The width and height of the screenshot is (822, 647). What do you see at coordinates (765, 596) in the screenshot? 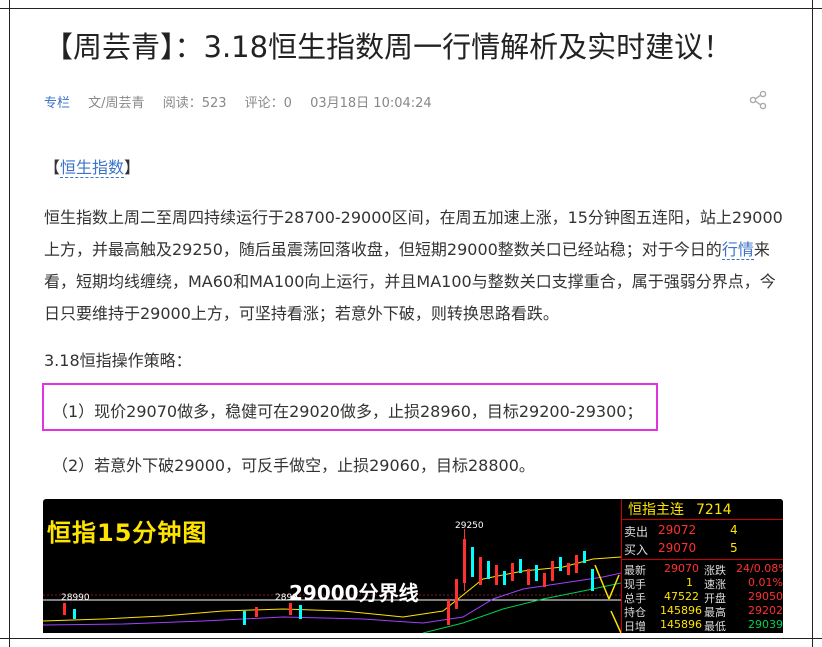
I see `quote-value: 29050` at bounding box center [765, 596].